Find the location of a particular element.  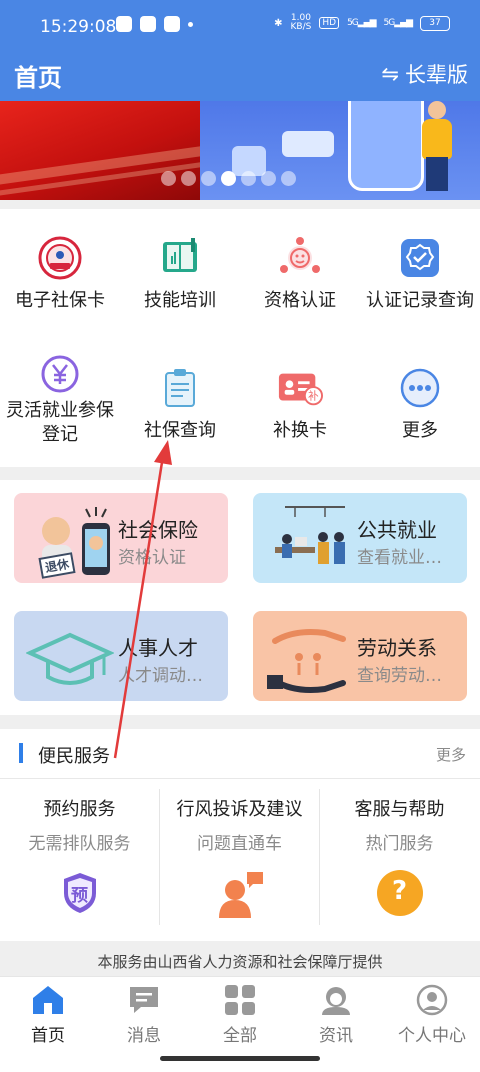

home-icon is located at coordinates (48, 1000).